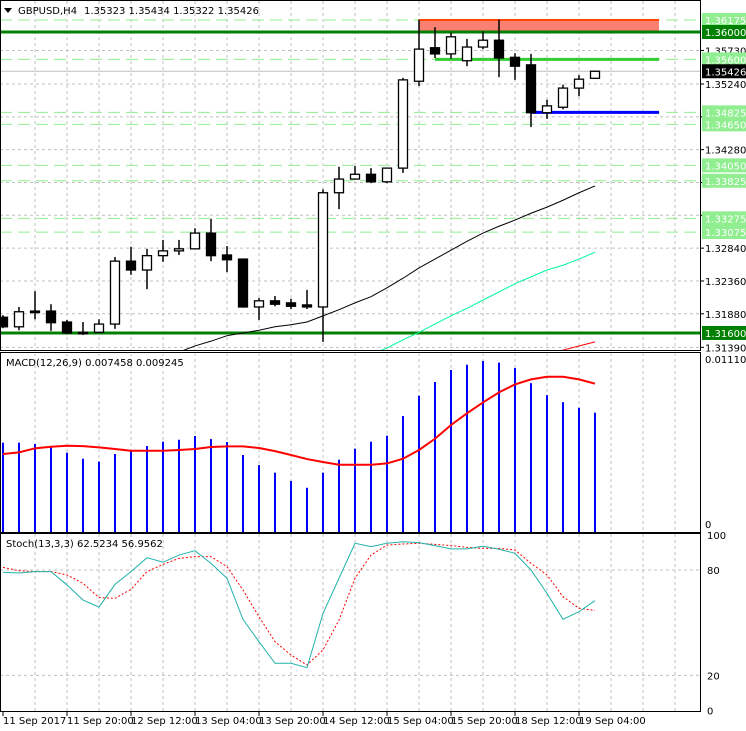 Image resolution: width=746 pixels, height=731 pixels. Describe the element at coordinates (420, 721) in the screenshot. I see `time-axis-label: 15 Sep 04:00` at that location.